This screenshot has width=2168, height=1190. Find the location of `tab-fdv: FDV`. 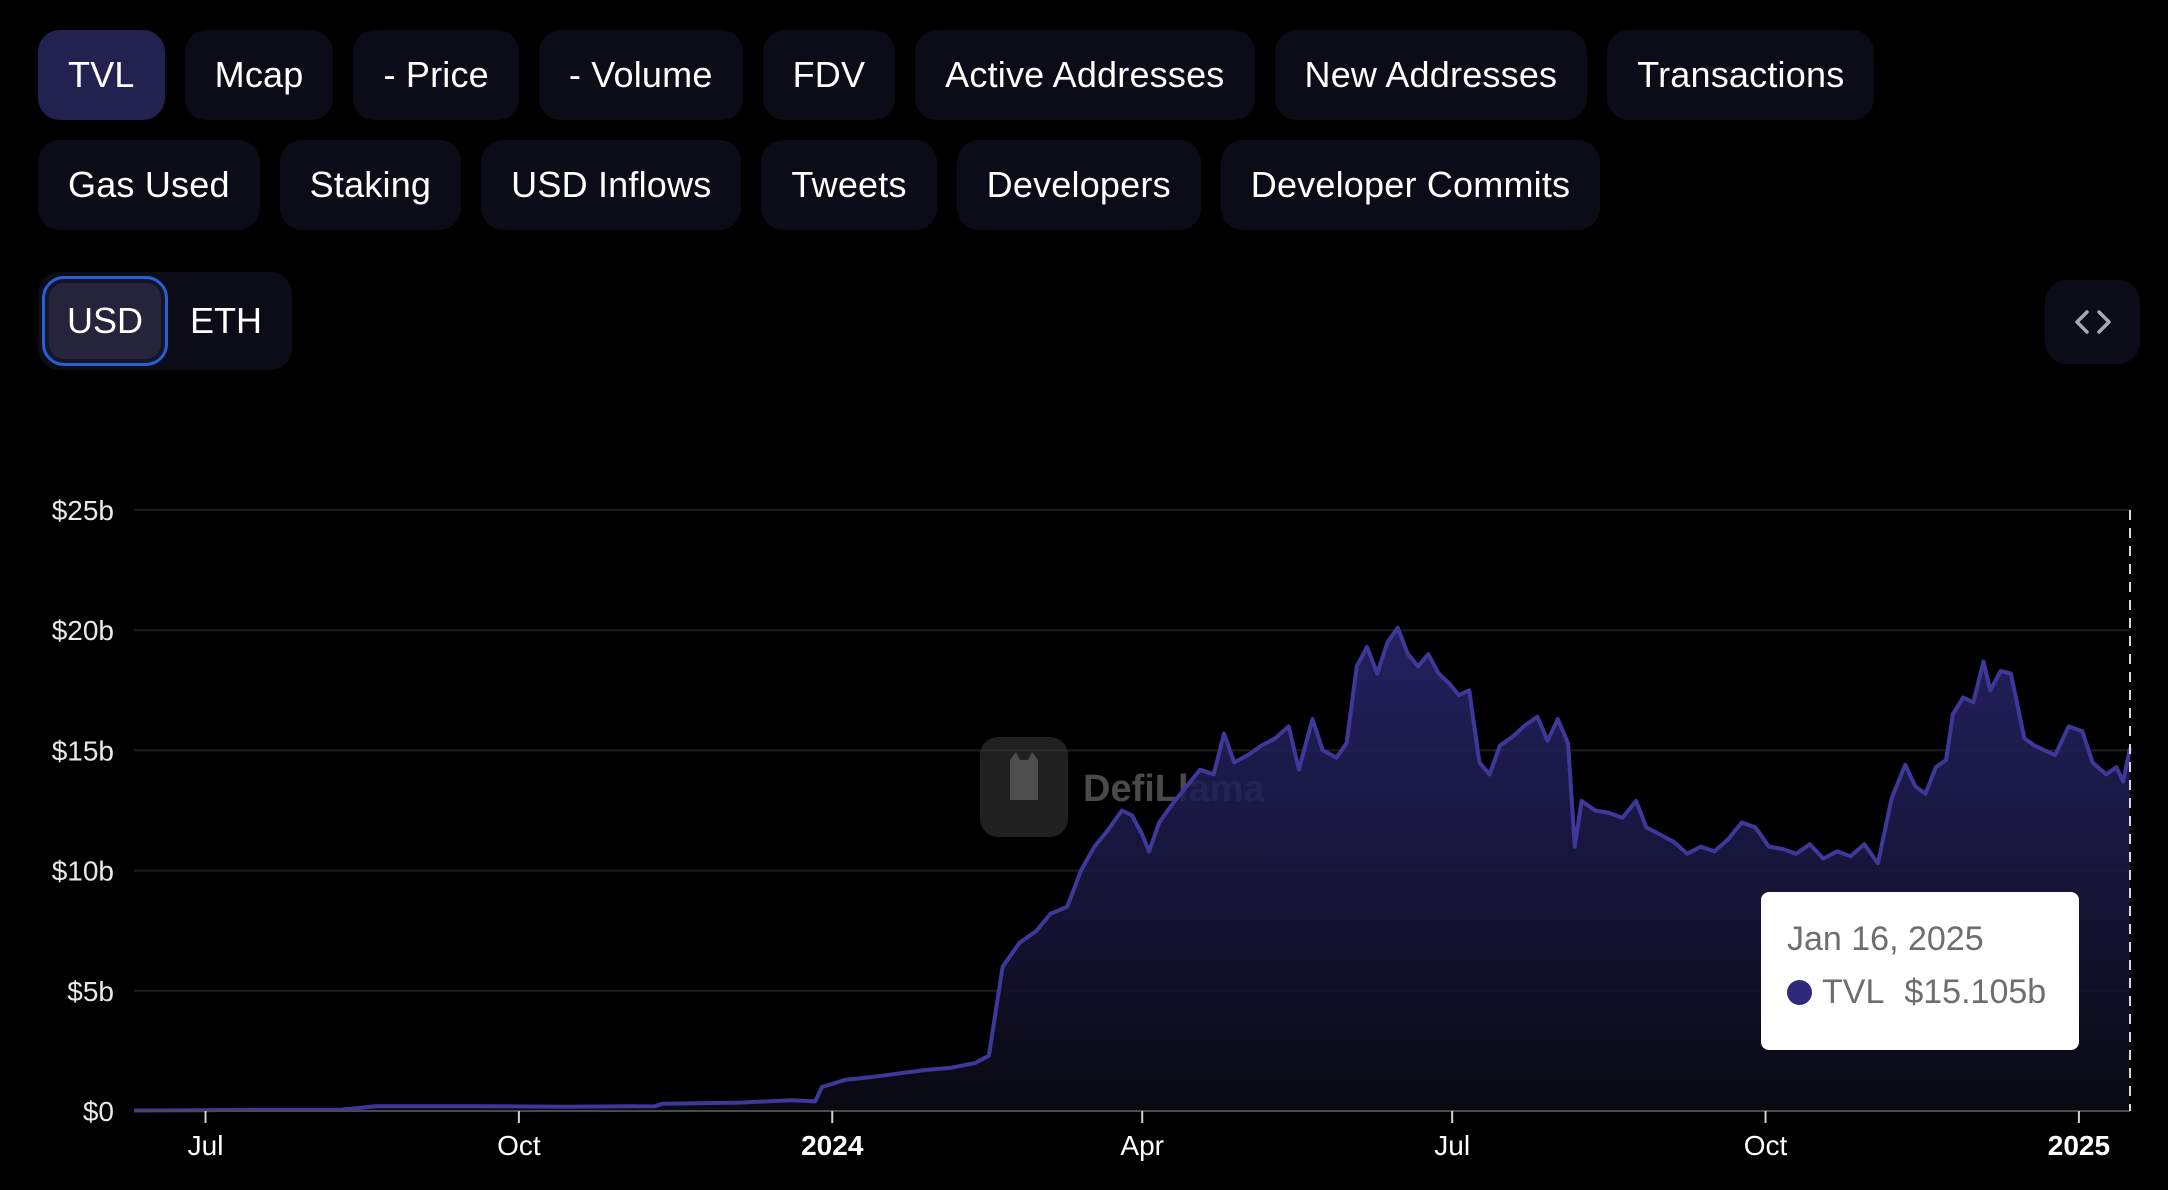

tab-fdv: FDV is located at coordinates (829, 75).